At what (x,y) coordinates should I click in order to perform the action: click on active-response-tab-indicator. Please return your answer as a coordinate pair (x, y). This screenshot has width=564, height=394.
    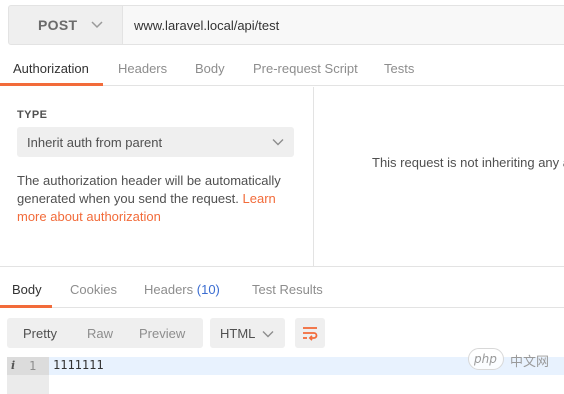
    Looking at the image, I should click on (26, 306).